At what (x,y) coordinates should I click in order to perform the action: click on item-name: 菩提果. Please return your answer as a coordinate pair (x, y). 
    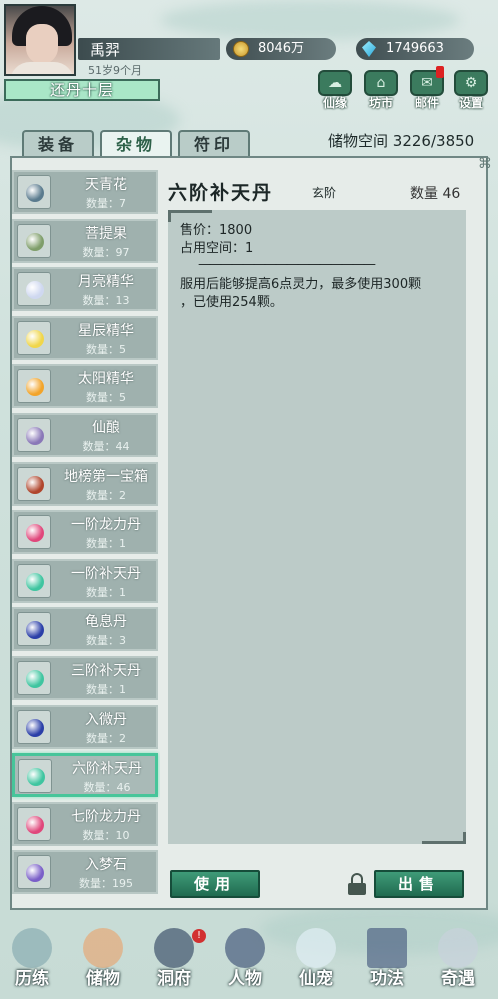
    Looking at the image, I should click on (106, 233).